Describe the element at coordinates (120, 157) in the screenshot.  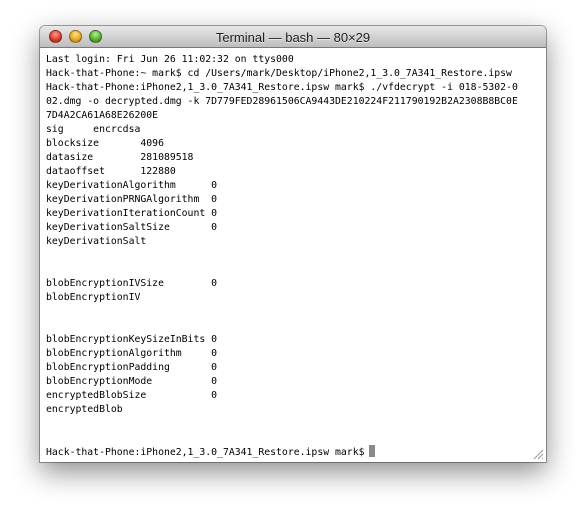
I see `terminal-line: datasize 281089518` at that location.